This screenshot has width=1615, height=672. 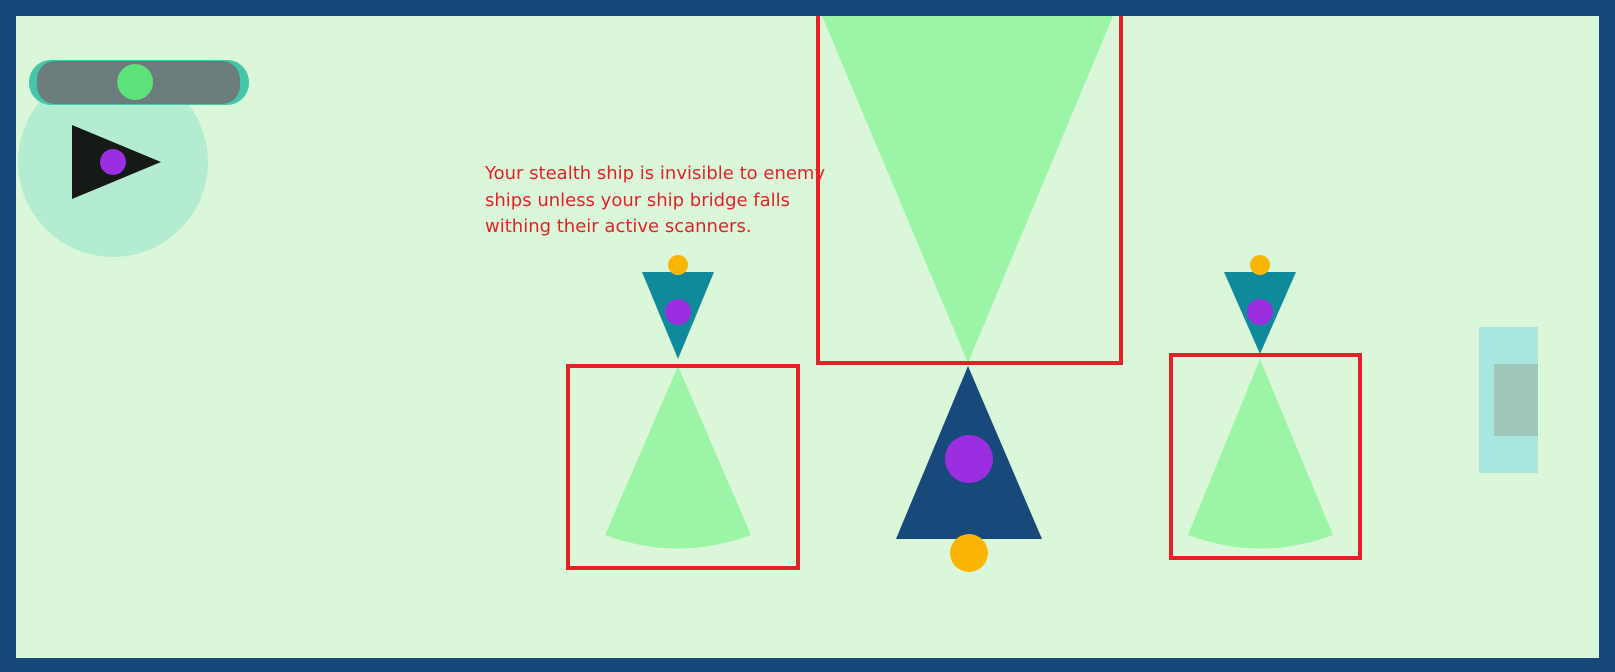 What do you see at coordinates (678, 265) in the screenshot?
I see `enemy-engine-left` at bounding box center [678, 265].